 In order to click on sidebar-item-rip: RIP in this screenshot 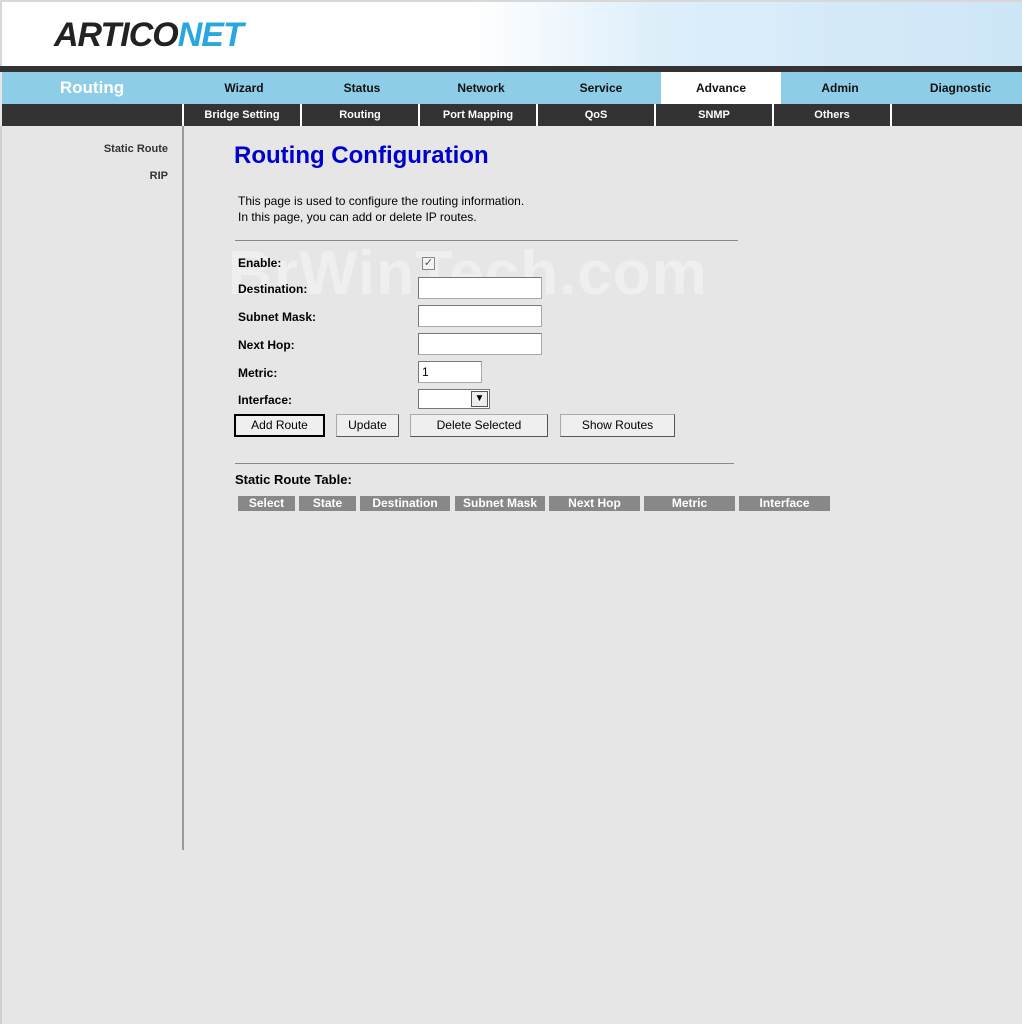, I will do `click(159, 176)`.